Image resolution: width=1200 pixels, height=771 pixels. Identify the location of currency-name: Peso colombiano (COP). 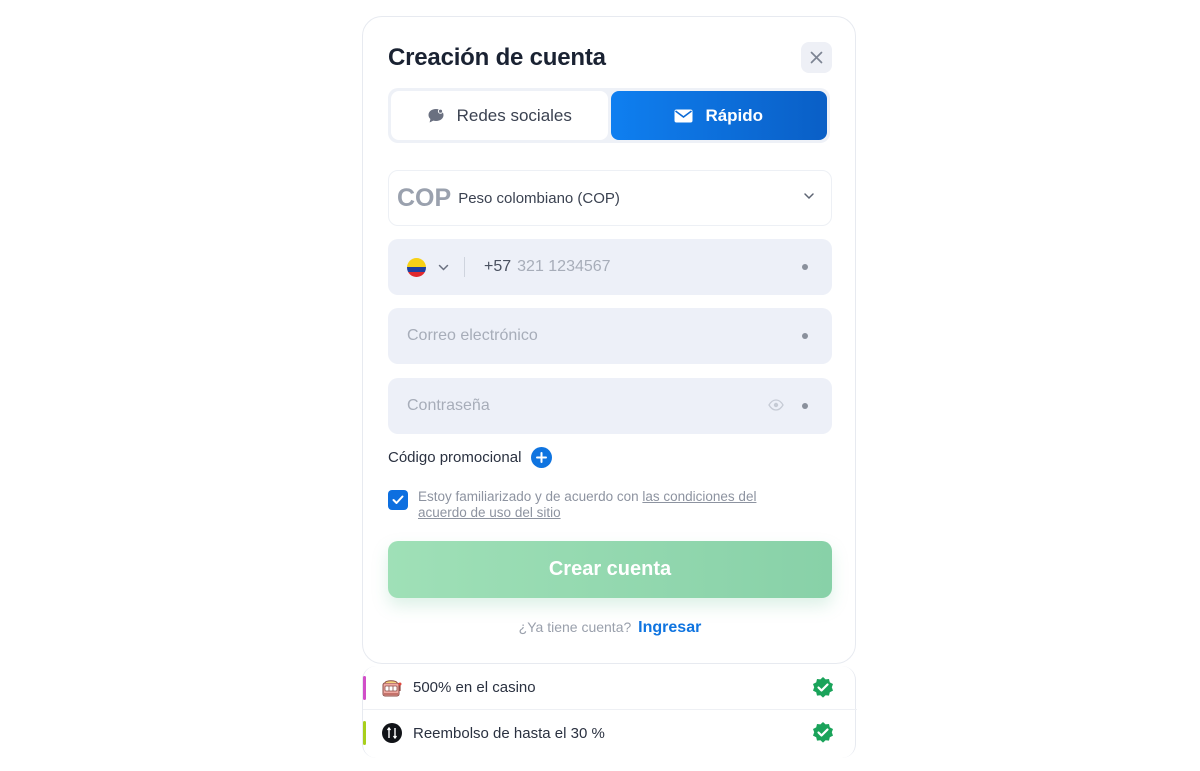
(539, 198).